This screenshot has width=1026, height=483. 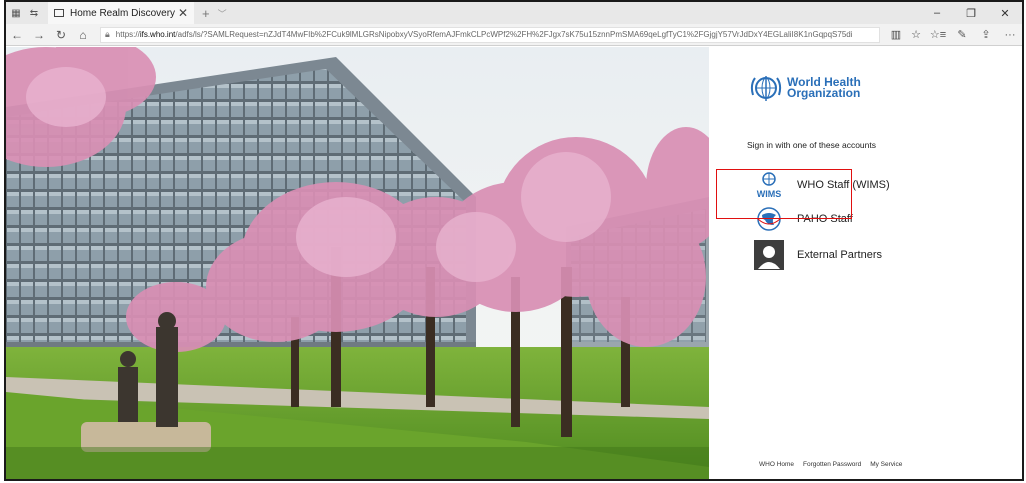 I want to click on browser-toolbar: ☆≡ ✎ ⇪ ···, so click(x=974, y=35).